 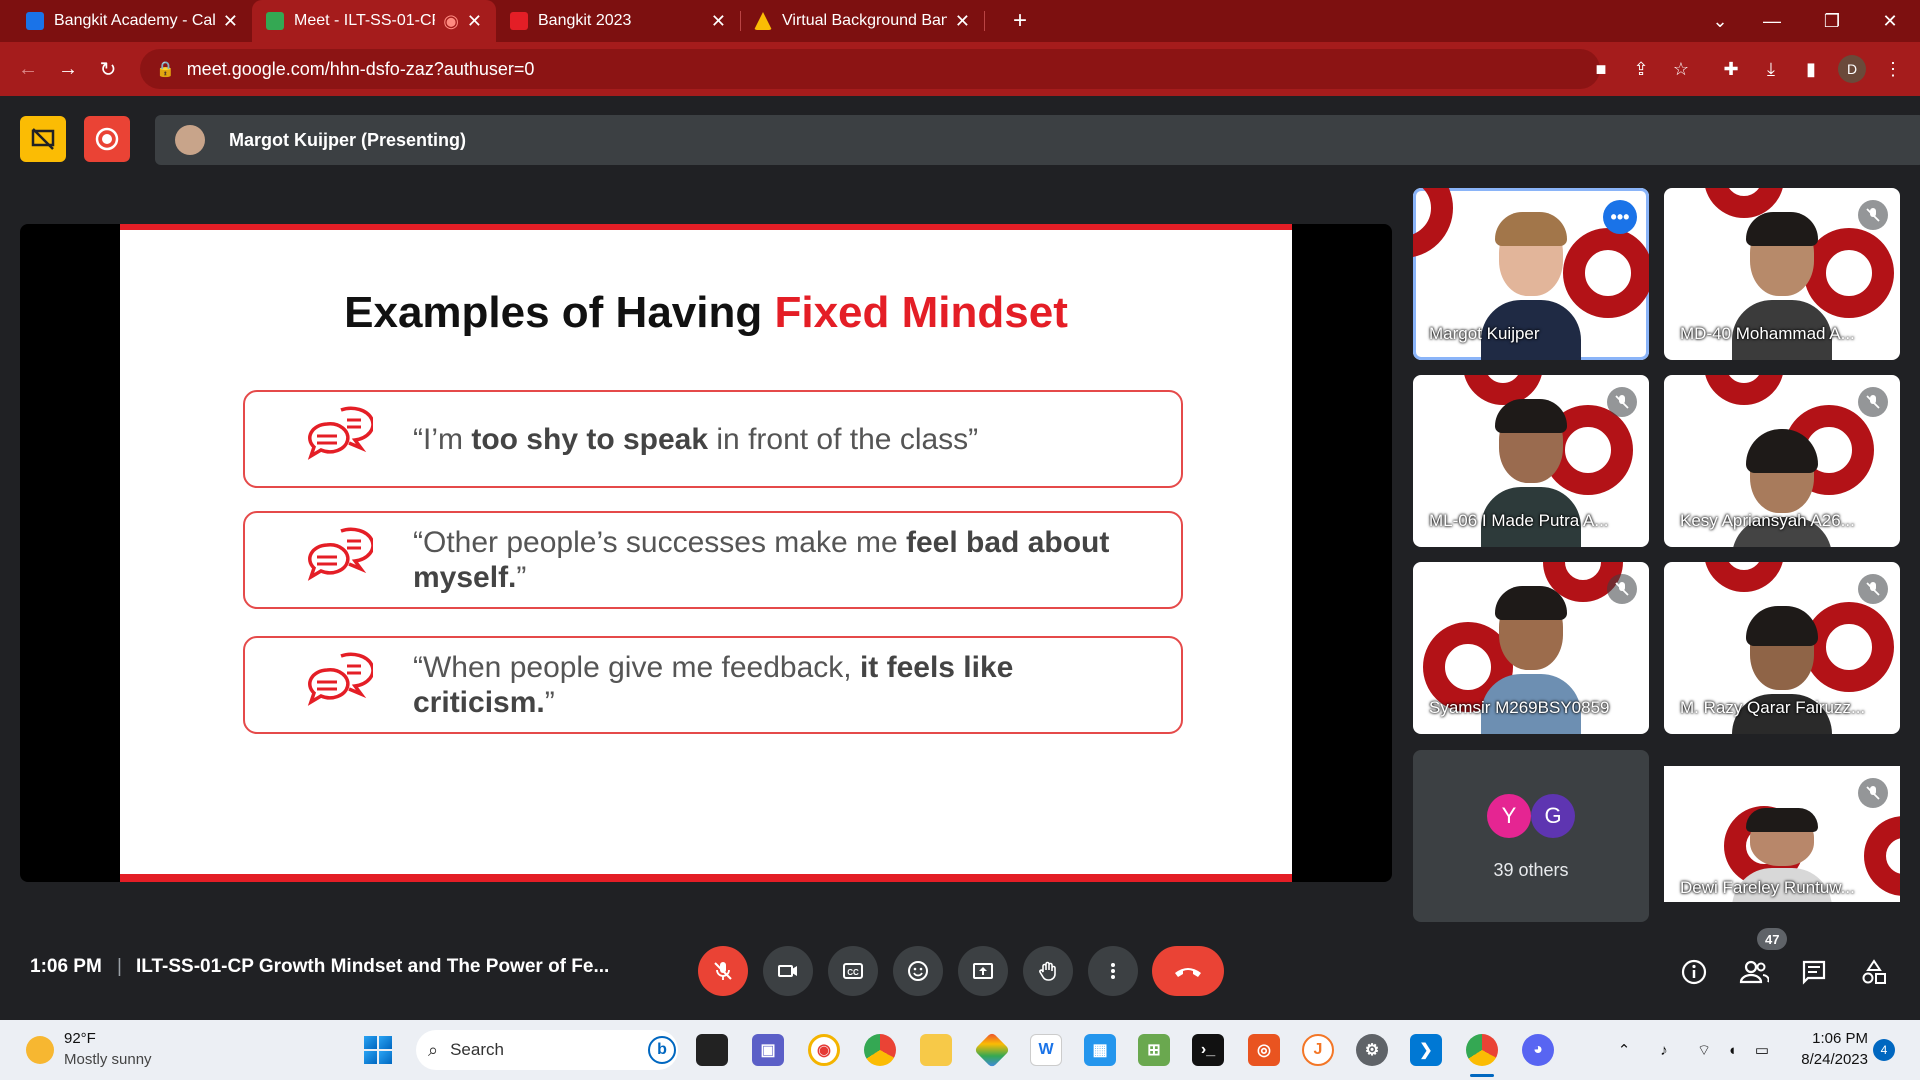 What do you see at coordinates (80, 1038) in the screenshot?
I see `weather-temperature: 92°F` at bounding box center [80, 1038].